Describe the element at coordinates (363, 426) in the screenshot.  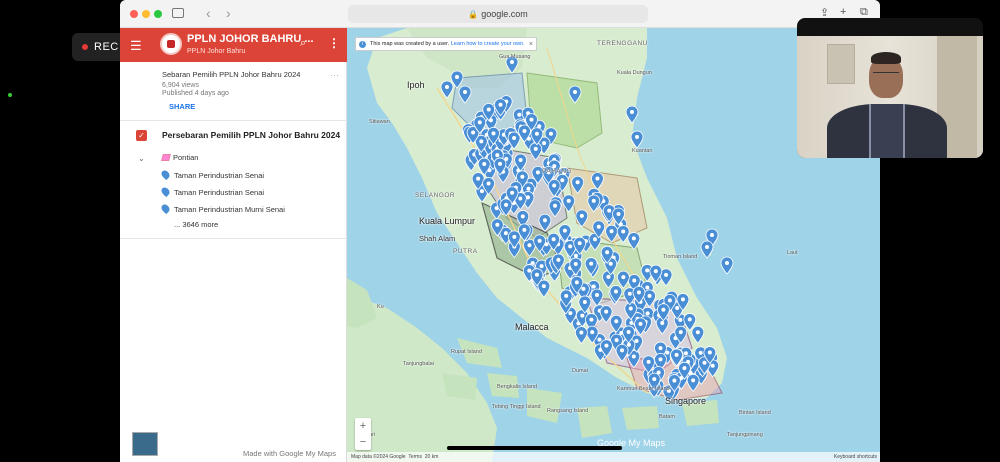
I see `zoom-in-button: +` at that location.